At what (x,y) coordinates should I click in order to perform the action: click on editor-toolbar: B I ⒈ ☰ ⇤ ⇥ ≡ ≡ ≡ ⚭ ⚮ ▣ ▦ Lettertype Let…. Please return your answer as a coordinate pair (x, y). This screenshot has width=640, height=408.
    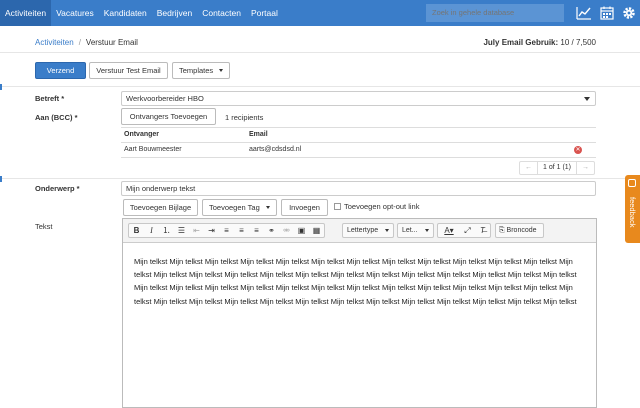
    Looking at the image, I should click on (359, 231).